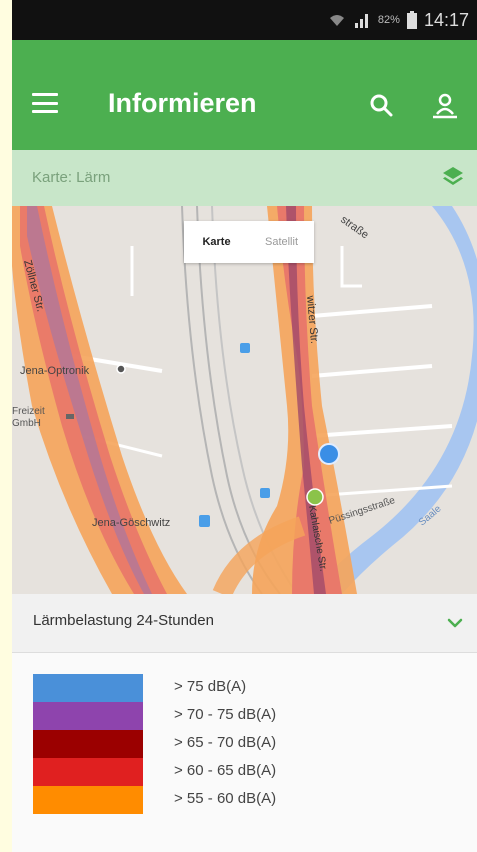 The height and width of the screenshot is (852, 477). What do you see at coordinates (315, 497) in the screenshot?
I see `selected-point-marker-icon` at bounding box center [315, 497].